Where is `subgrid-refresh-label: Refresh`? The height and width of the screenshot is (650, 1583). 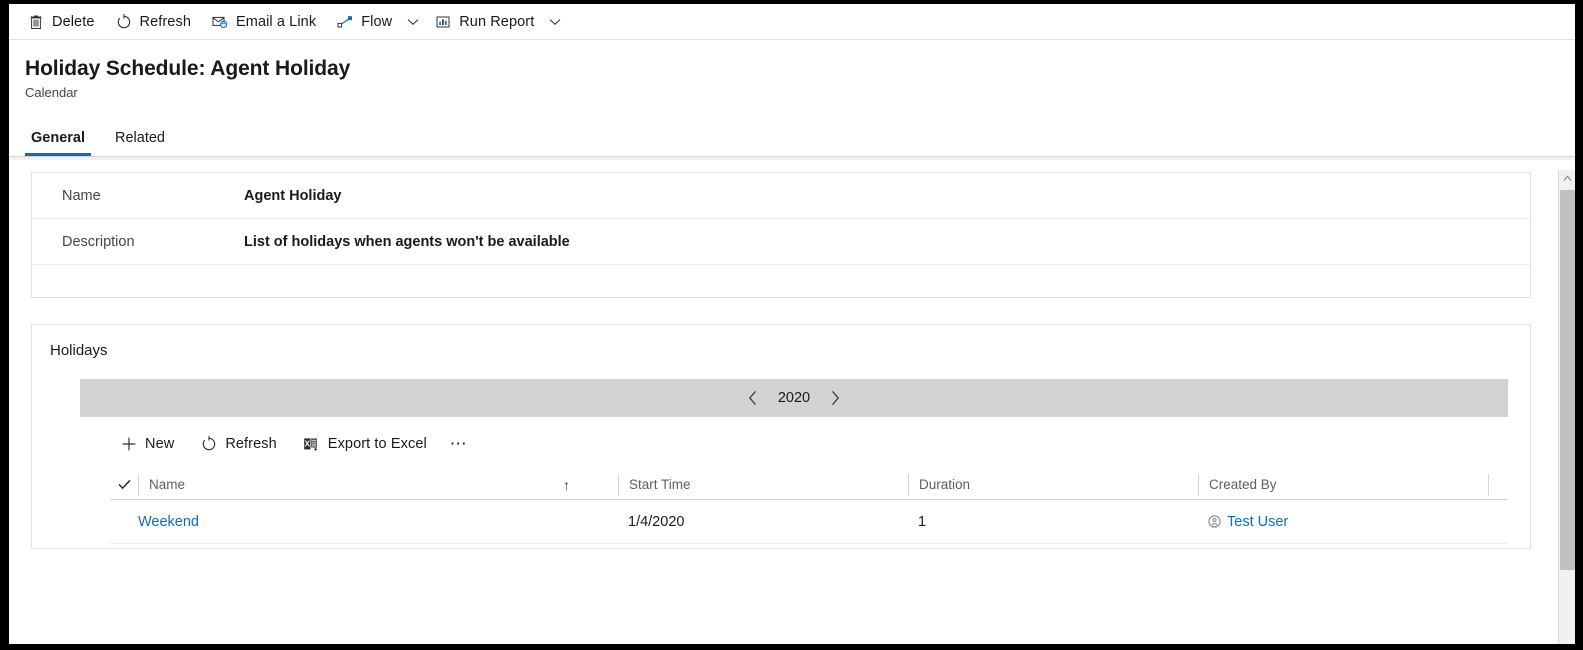
subgrid-refresh-label: Refresh is located at coordinates (251, 444).